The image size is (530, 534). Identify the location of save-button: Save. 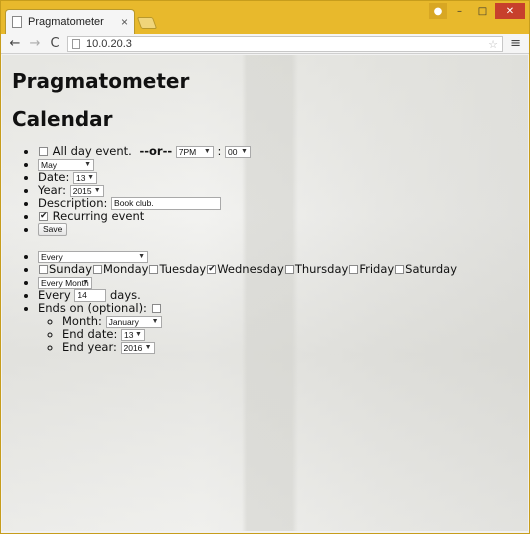
(53, 229).